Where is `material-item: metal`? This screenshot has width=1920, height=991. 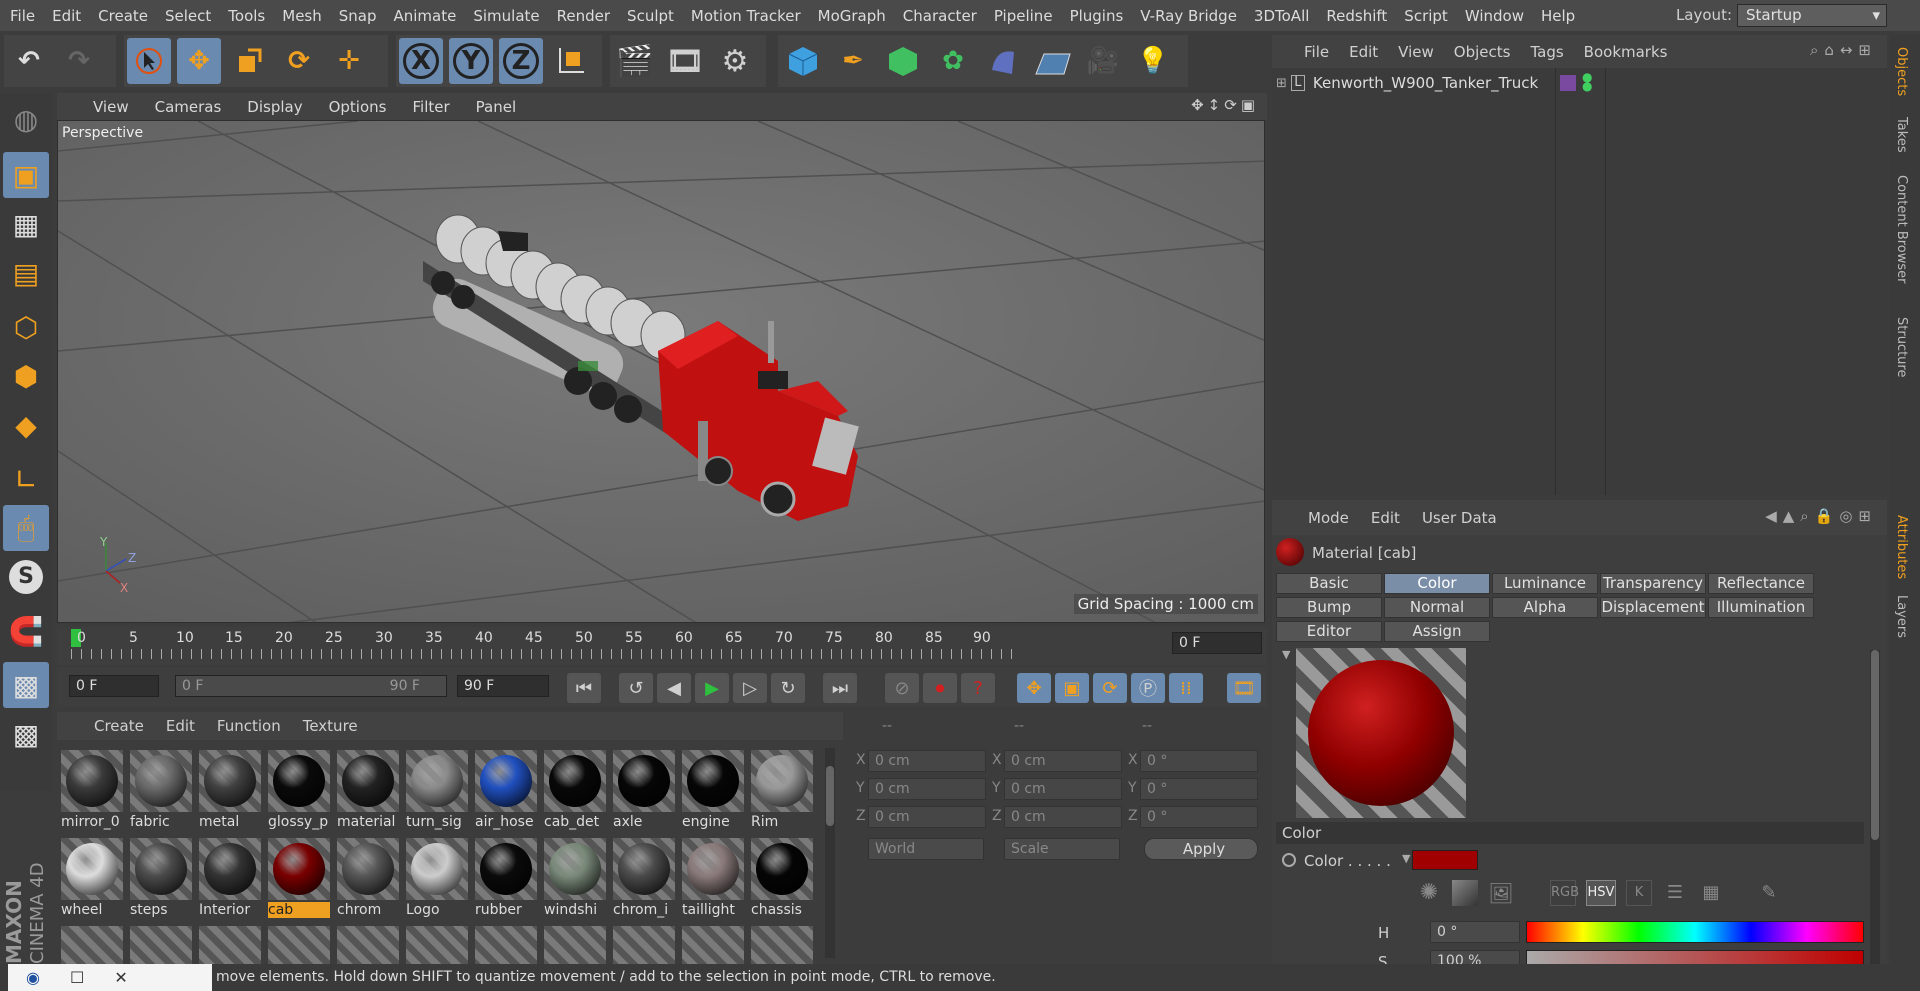 material-item: metal is located at coordinates (232, 792).